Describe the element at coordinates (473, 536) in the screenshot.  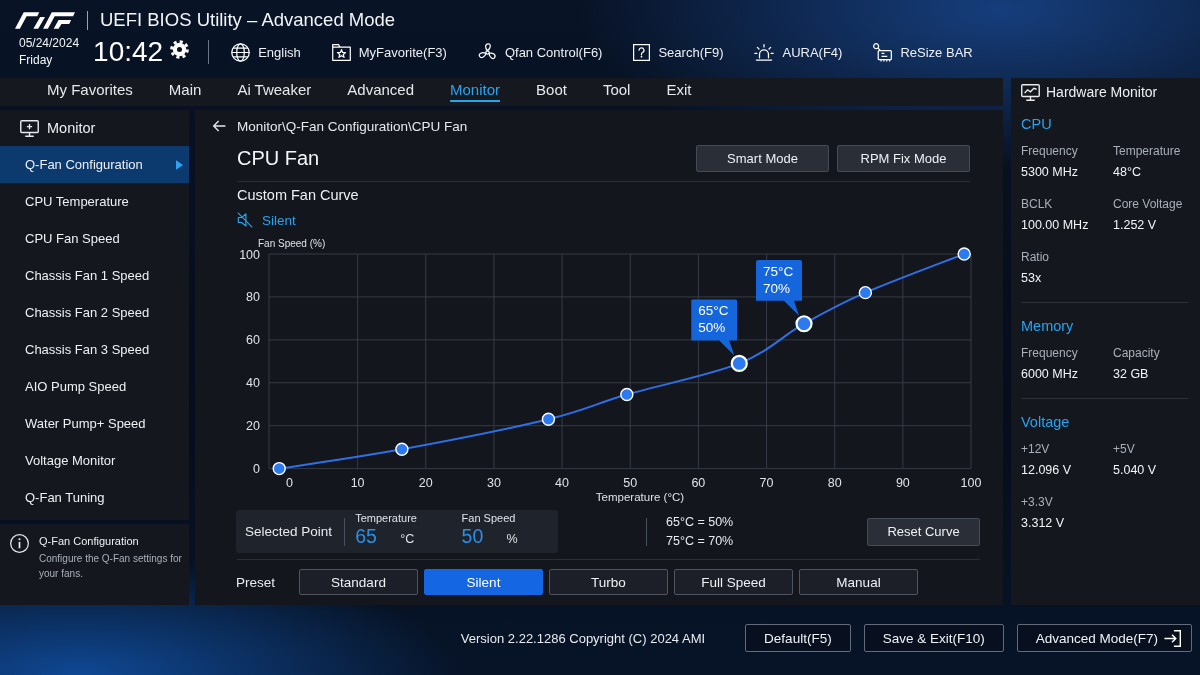
I see `fan-speed-value: 50` at that location.